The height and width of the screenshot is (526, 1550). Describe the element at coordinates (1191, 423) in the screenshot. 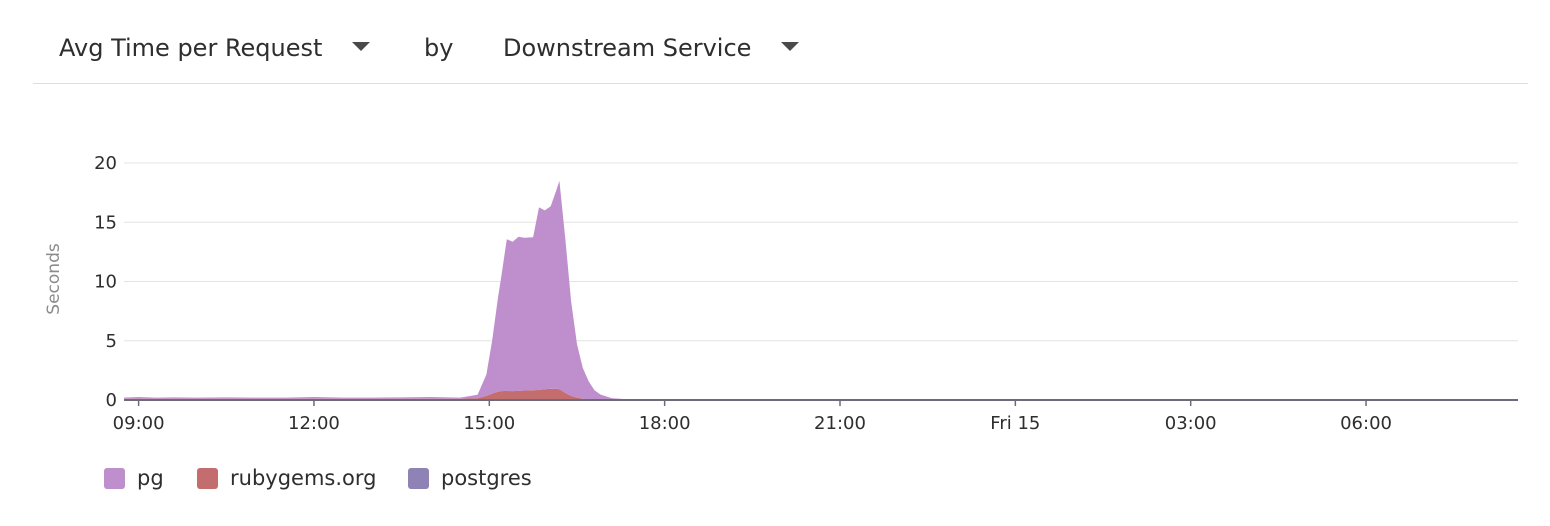

I see `x-tick-label: 03:00` at that location.